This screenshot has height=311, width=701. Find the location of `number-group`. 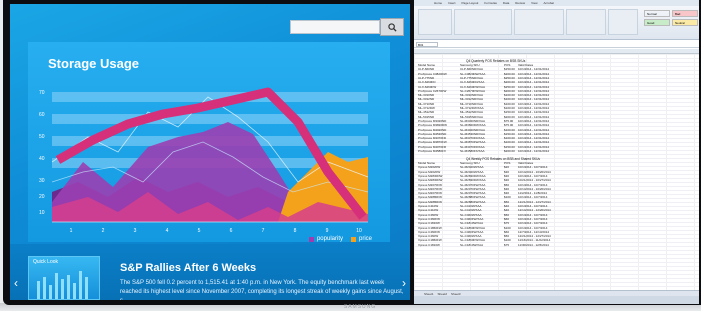

number-group is located at coordinates (586, 22).